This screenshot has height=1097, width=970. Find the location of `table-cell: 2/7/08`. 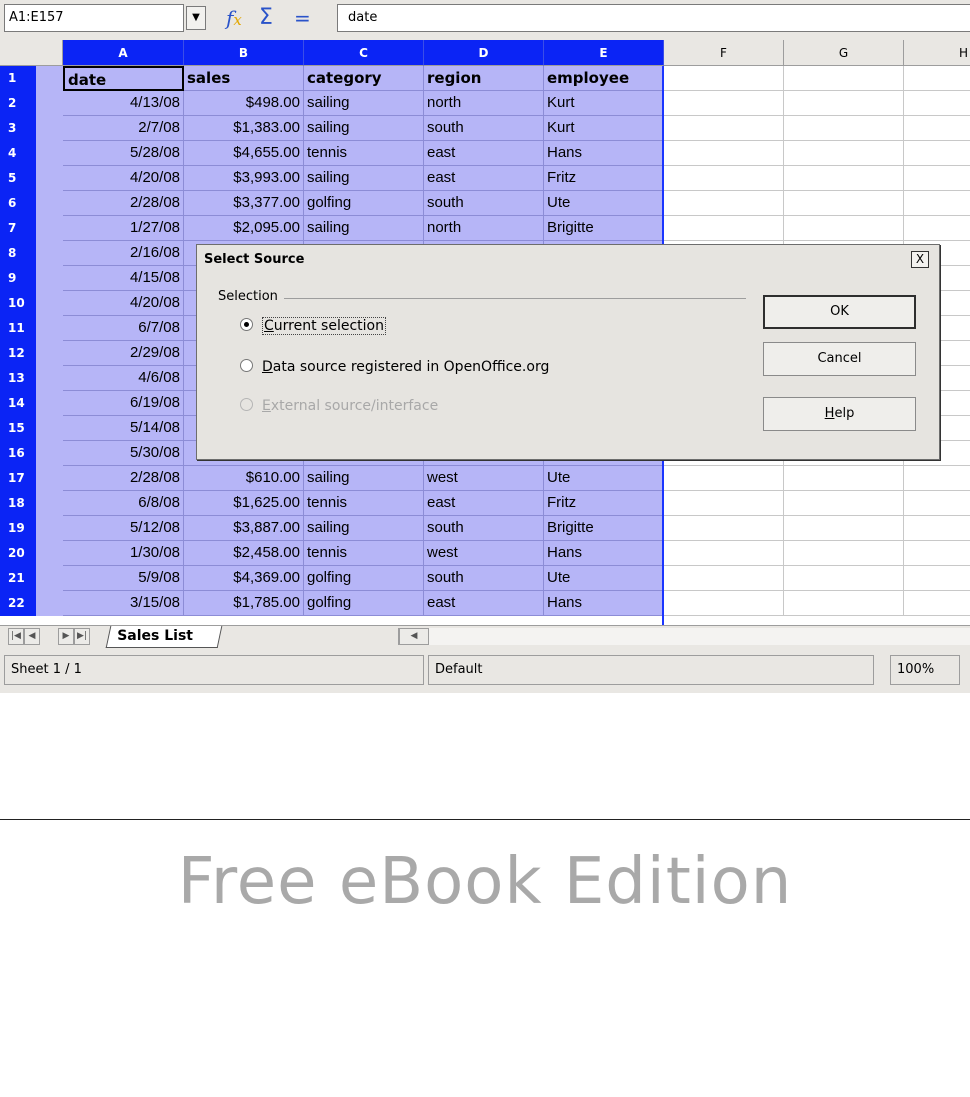

table-cell: 2/7/08 is located at coordinates (123, 128).